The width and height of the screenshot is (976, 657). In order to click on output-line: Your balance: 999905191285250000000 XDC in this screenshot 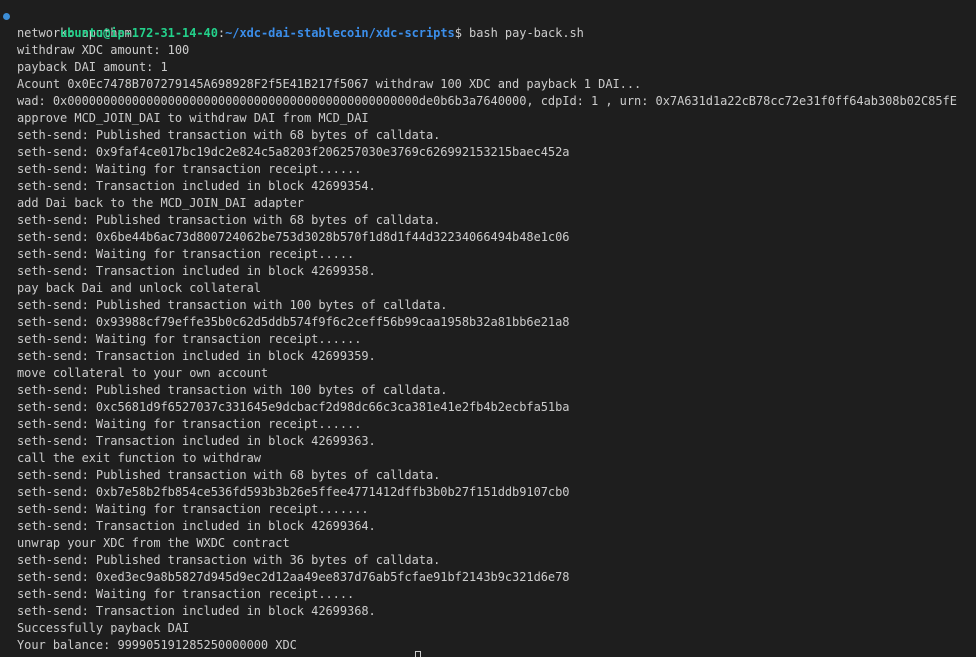, I will do `click(157, 645)`.